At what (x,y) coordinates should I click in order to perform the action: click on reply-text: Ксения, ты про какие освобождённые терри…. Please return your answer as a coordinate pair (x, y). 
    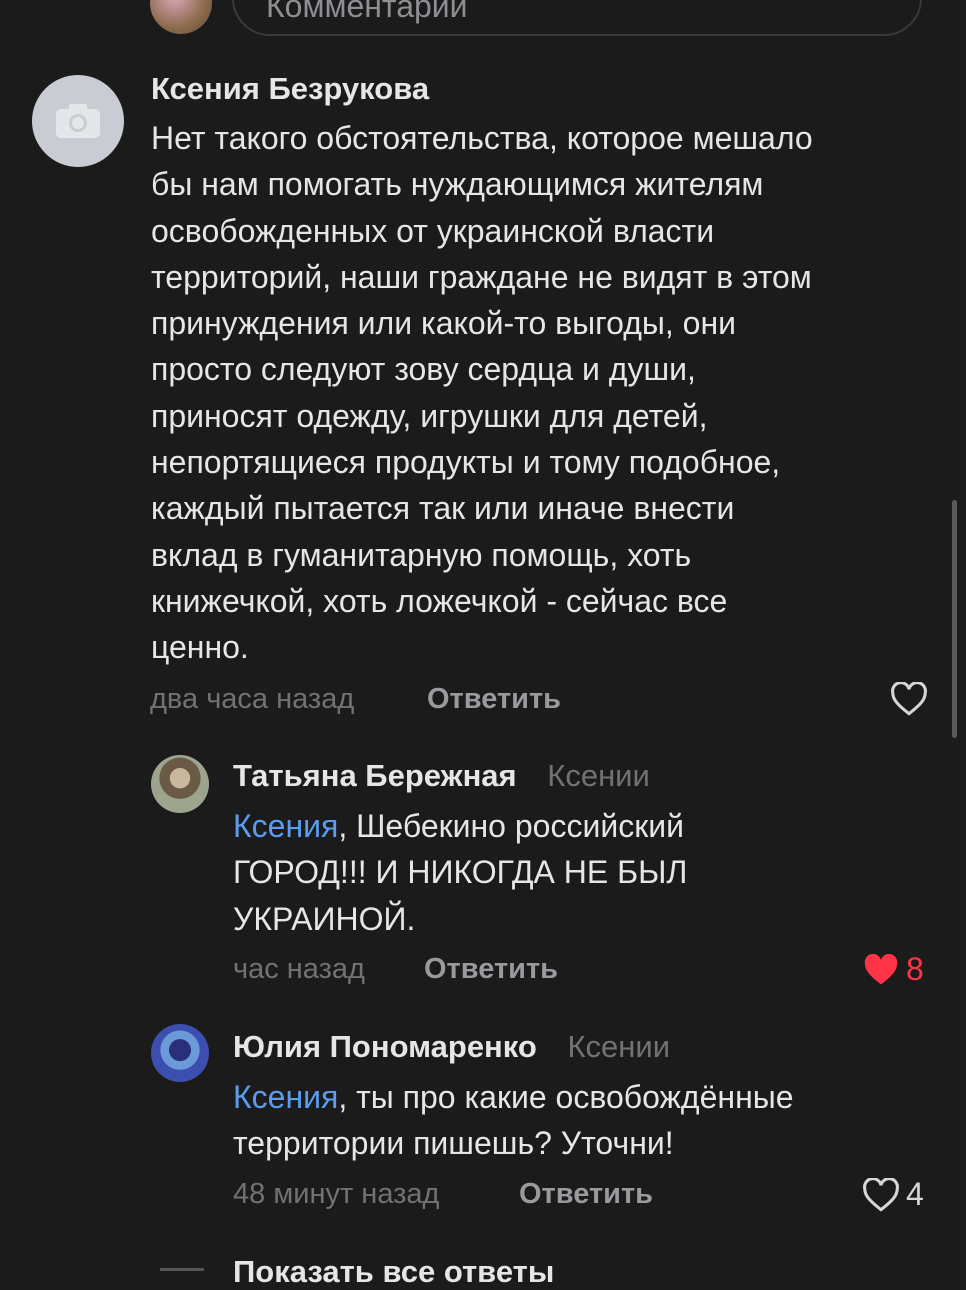
    Looking at the image, I should click on (513, 1120).